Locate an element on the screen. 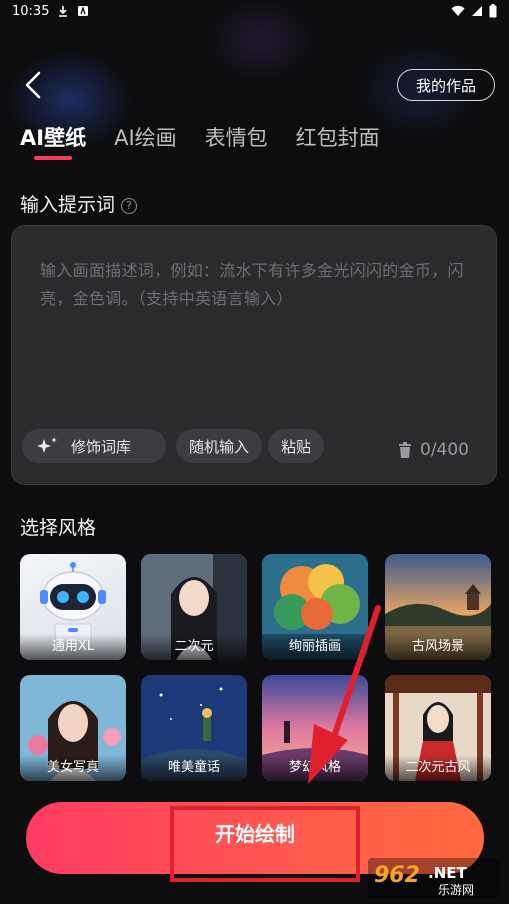  tab-label: AI绘画 is located at coordinates (145, 138).